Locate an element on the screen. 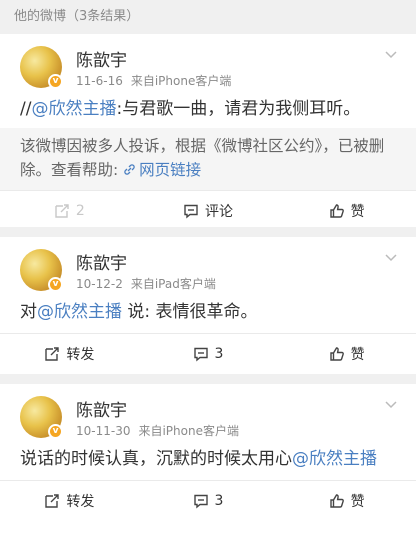  post-meta: 11-6-16 来自iPhone客户端 is located at coordinates (153, 80).